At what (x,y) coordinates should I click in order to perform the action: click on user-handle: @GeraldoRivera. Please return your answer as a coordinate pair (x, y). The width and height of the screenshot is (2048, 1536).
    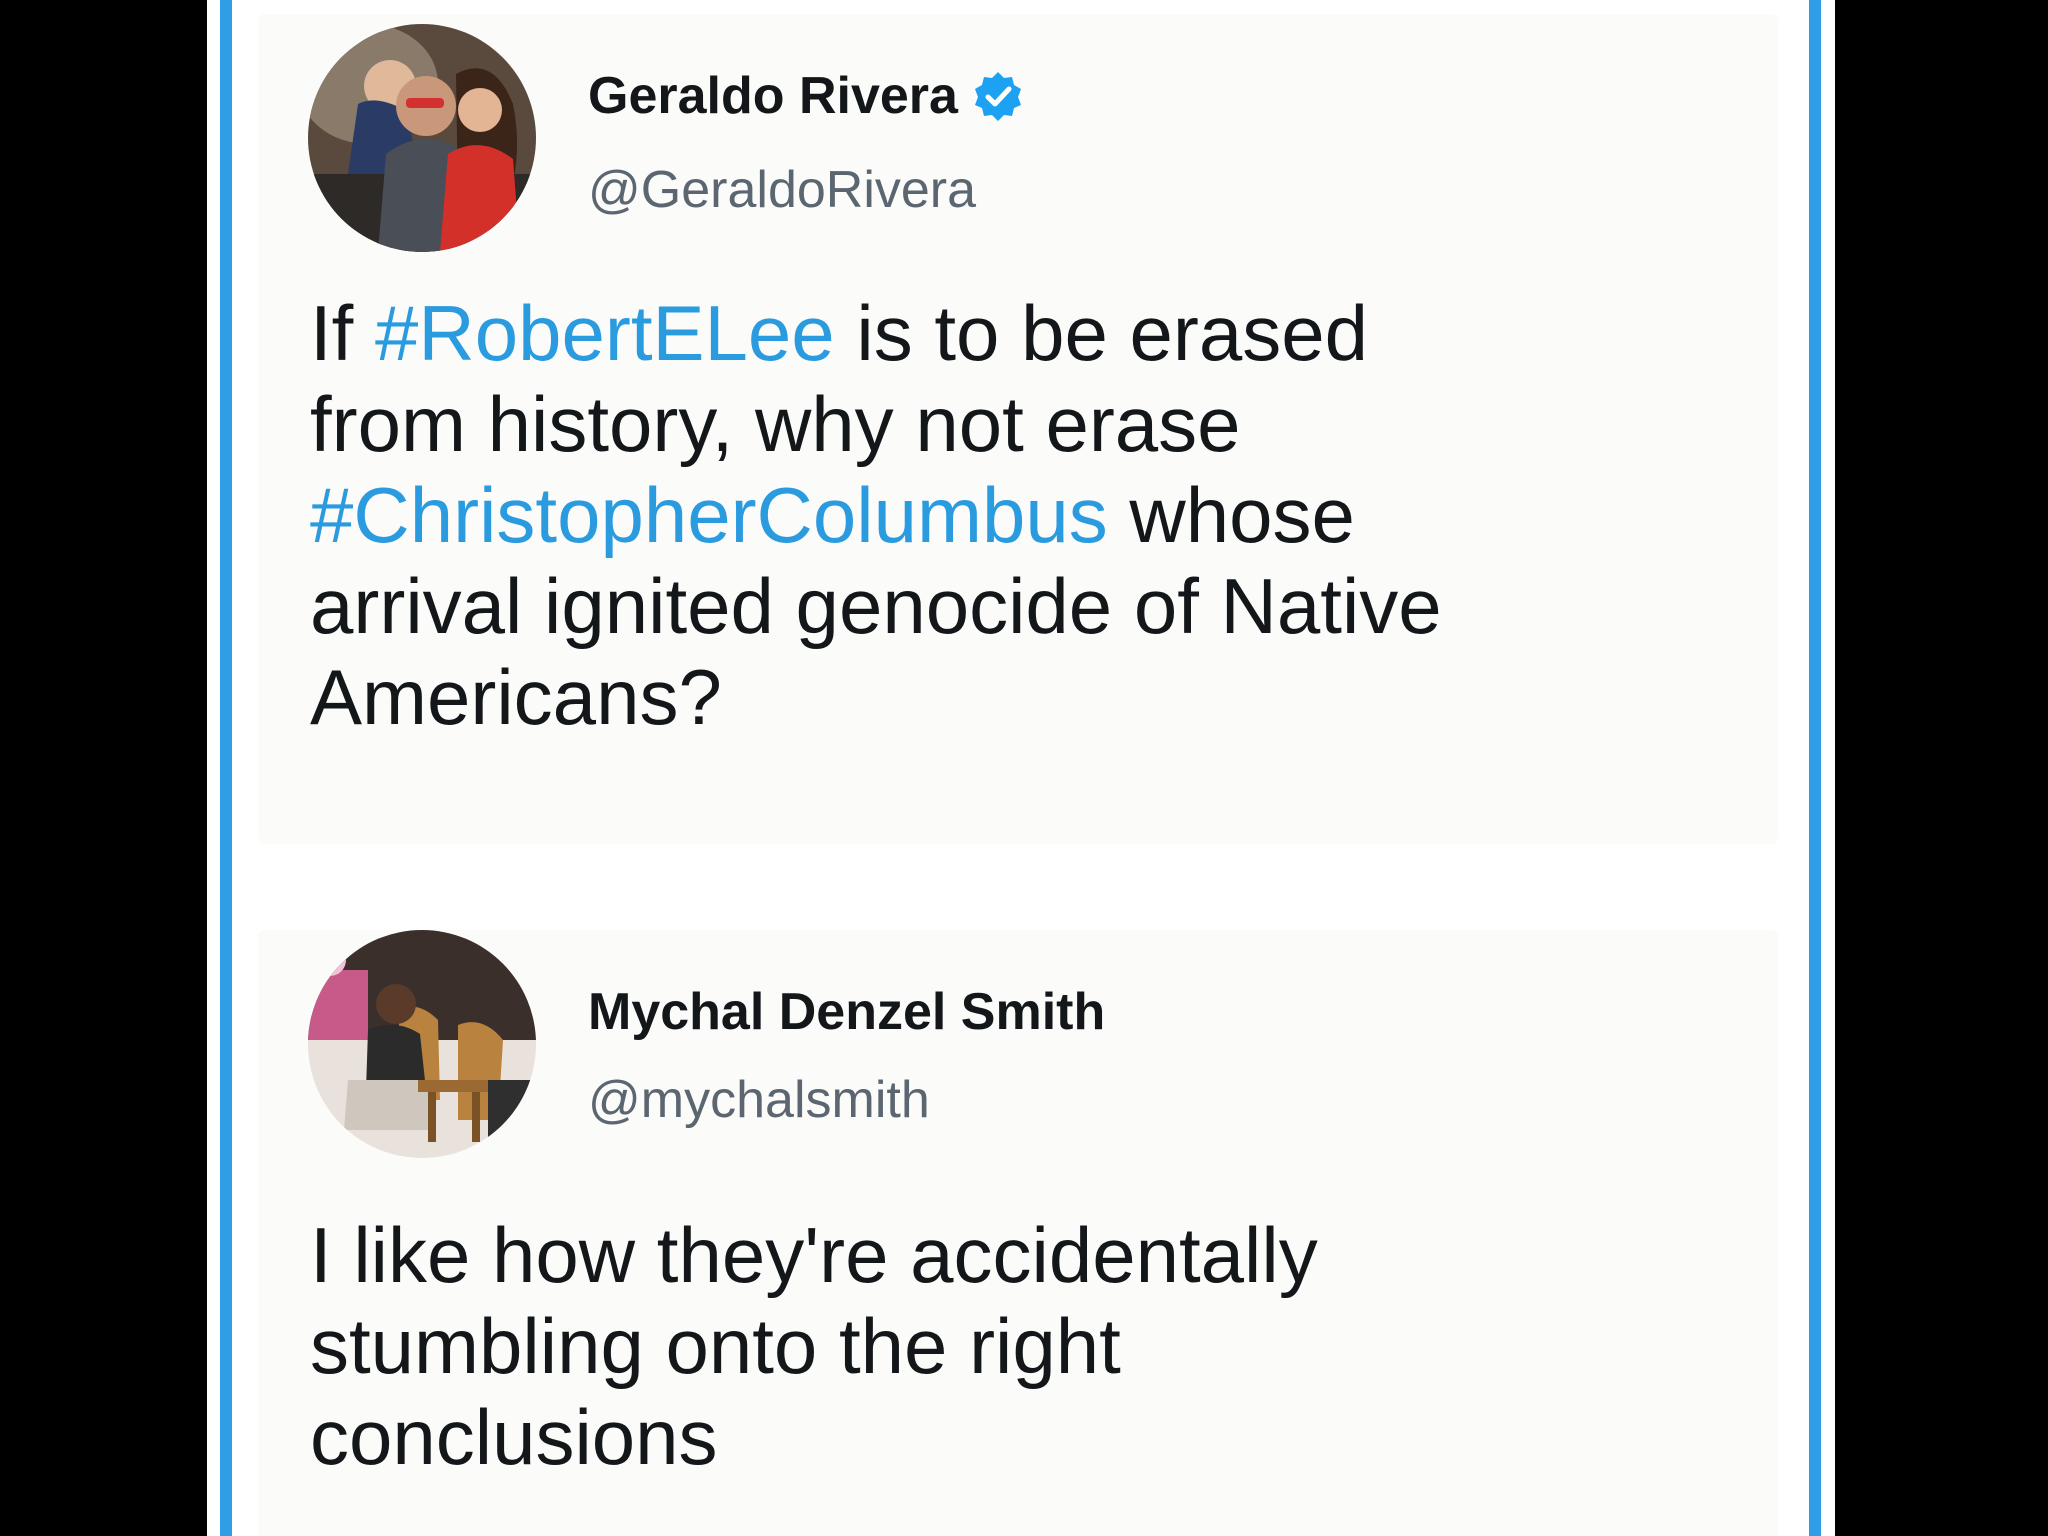
    Looking at the image, I should click on (782, 190).